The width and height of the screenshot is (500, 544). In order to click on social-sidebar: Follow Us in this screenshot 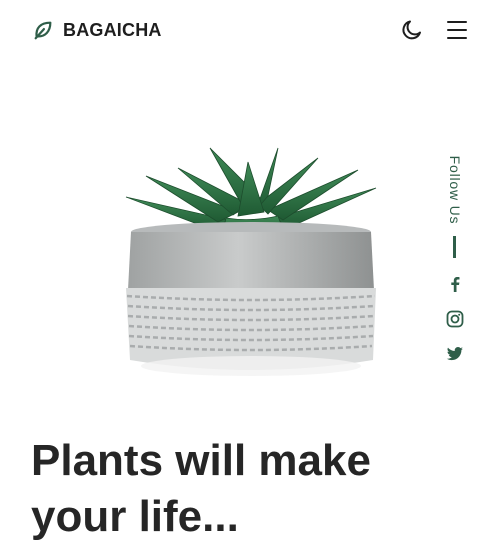, I will do `click(455, 260)`.